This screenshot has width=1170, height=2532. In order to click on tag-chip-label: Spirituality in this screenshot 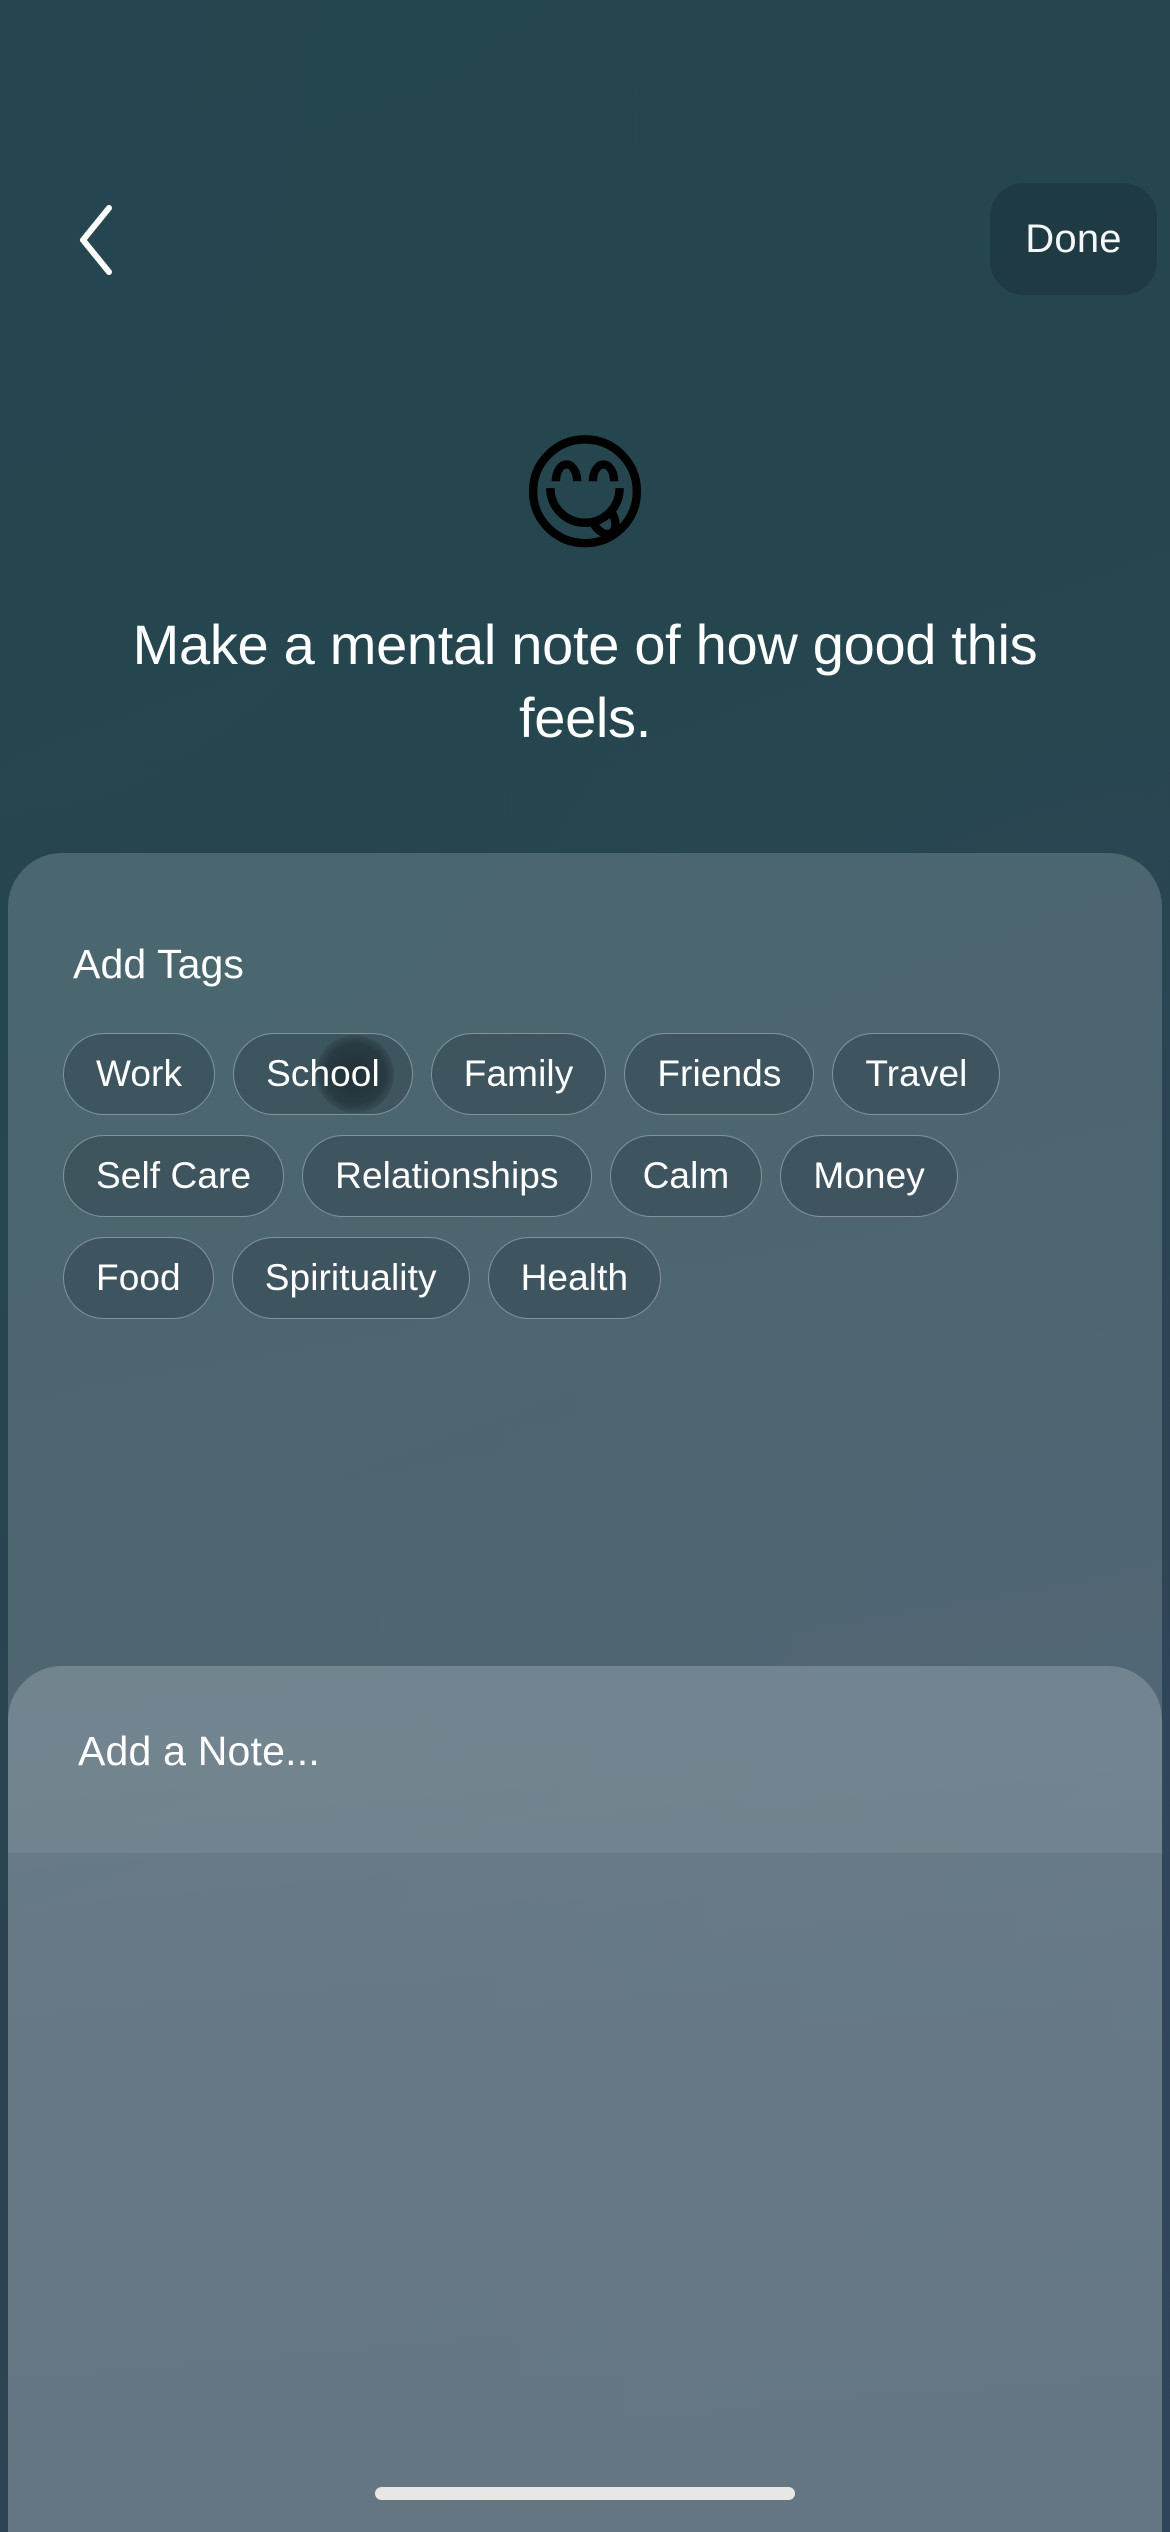, I will do `click(350, 1277)`.